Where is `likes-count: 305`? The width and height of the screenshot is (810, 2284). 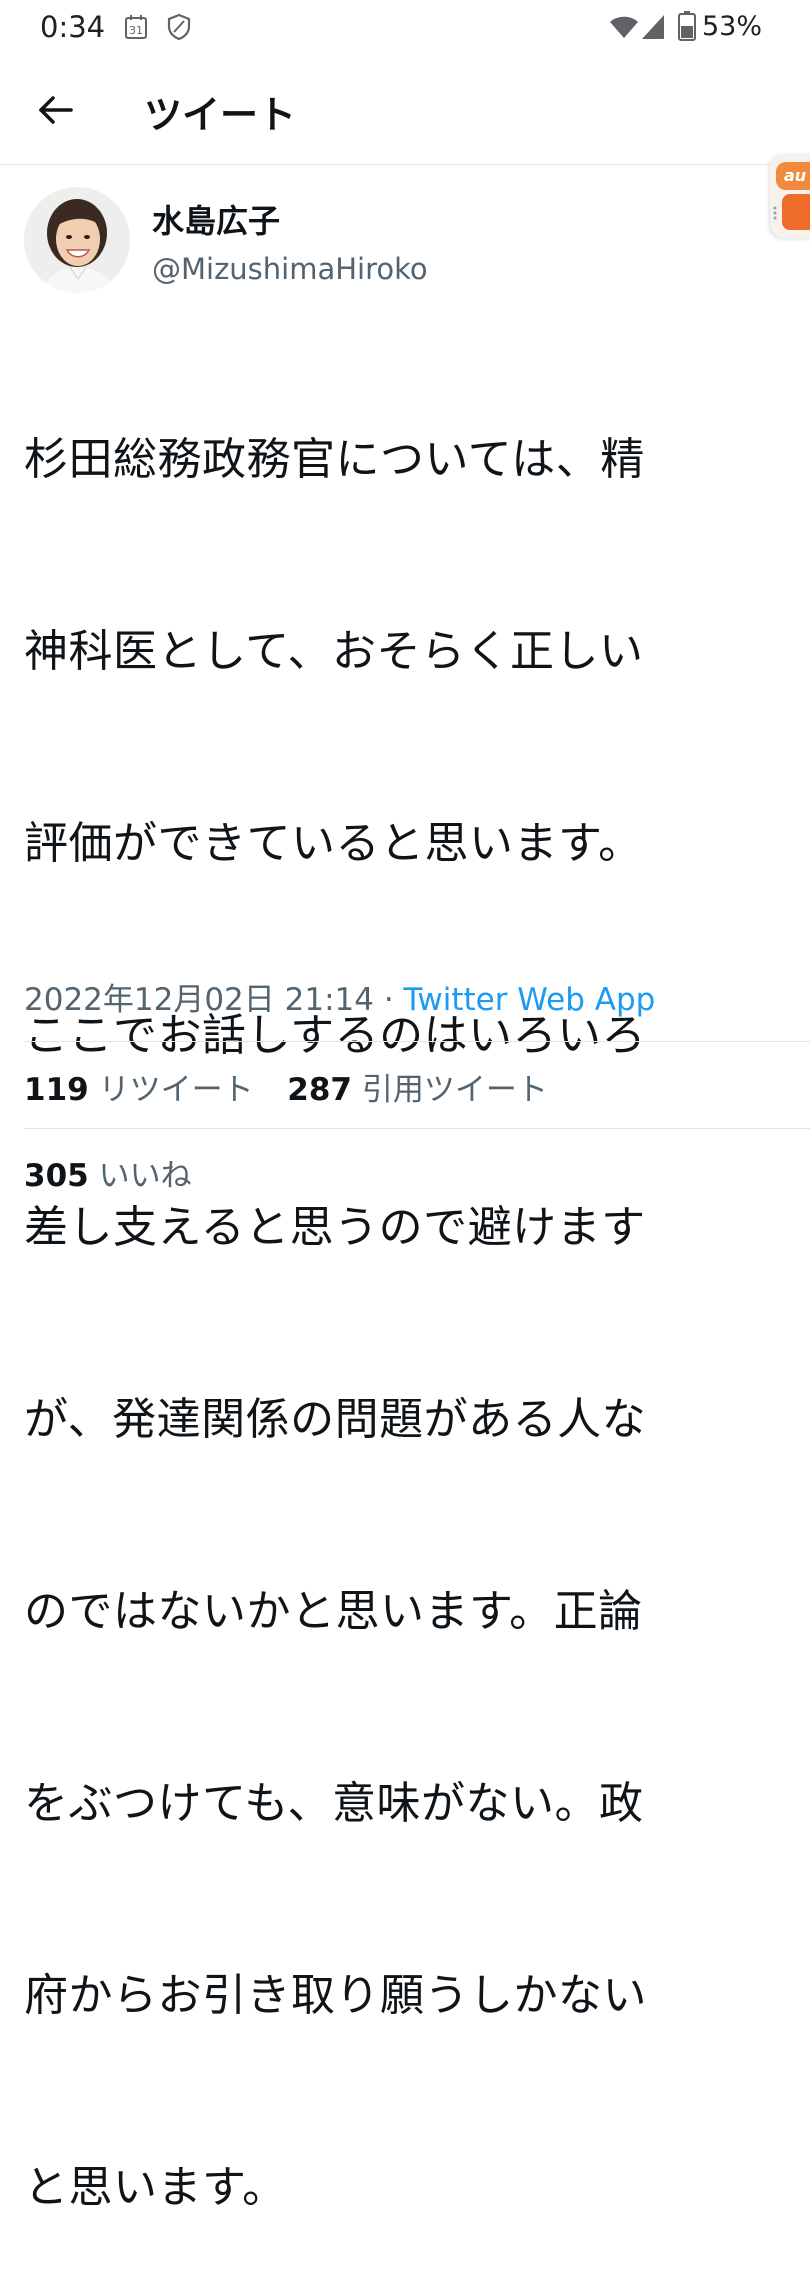
likes-count: 305 is located at coordinates (56, 1176).